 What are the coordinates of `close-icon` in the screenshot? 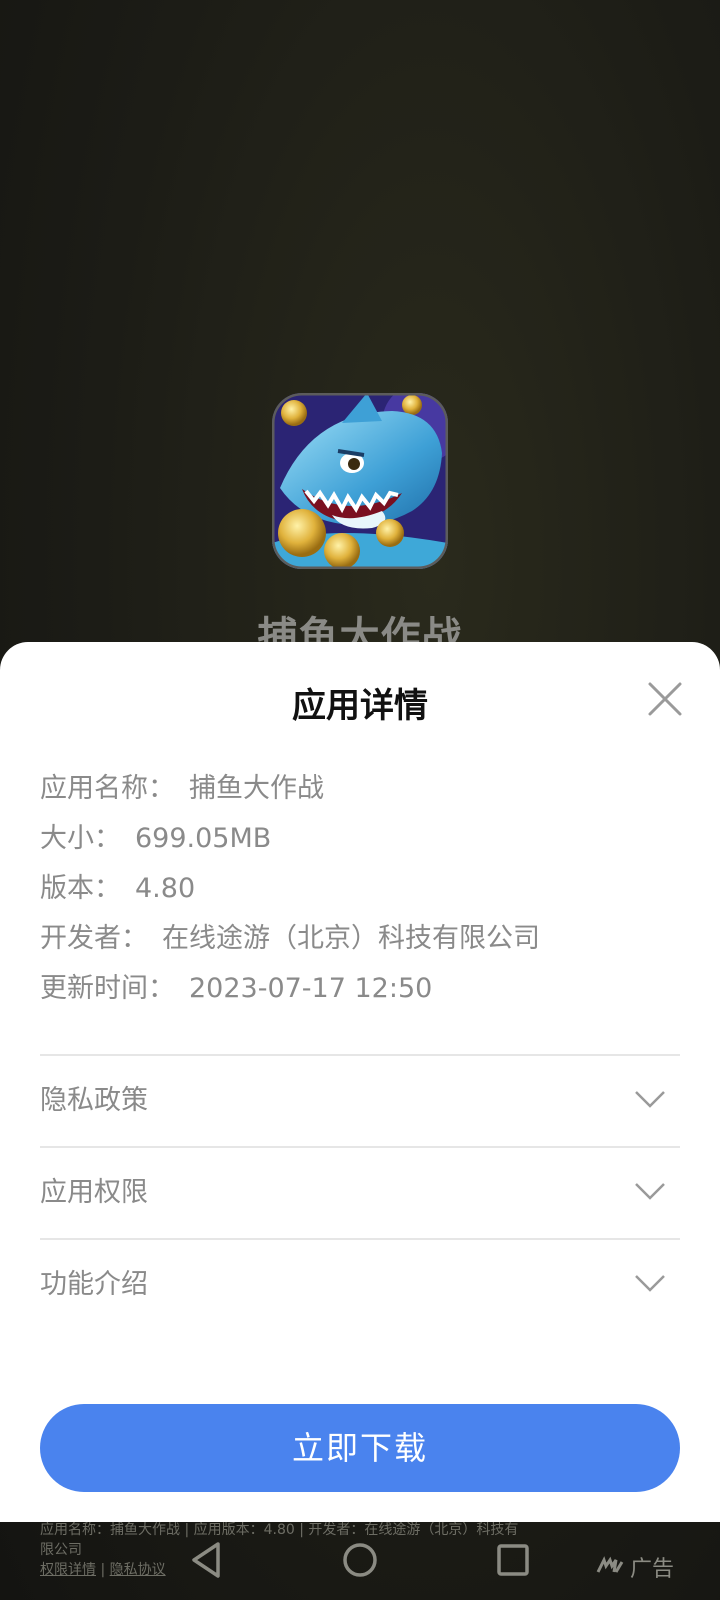 It's located at (665, 699).